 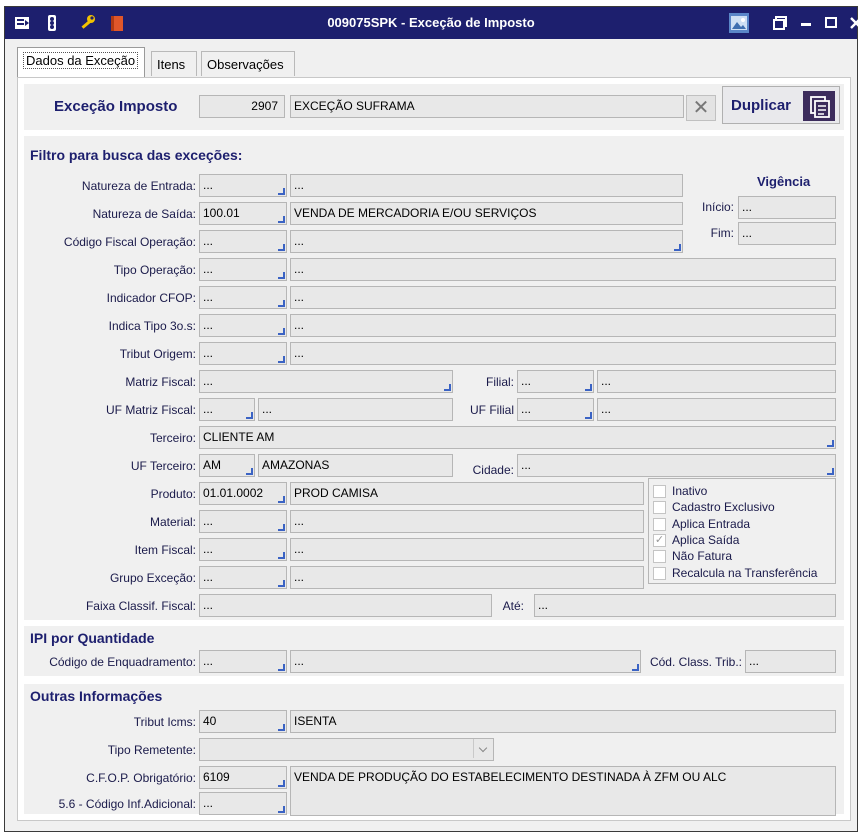 What do you see at coordinates (702, 556) in the screenshot?
I see `checkbox-label: Não Fatura` at bounding box center [702, 556].